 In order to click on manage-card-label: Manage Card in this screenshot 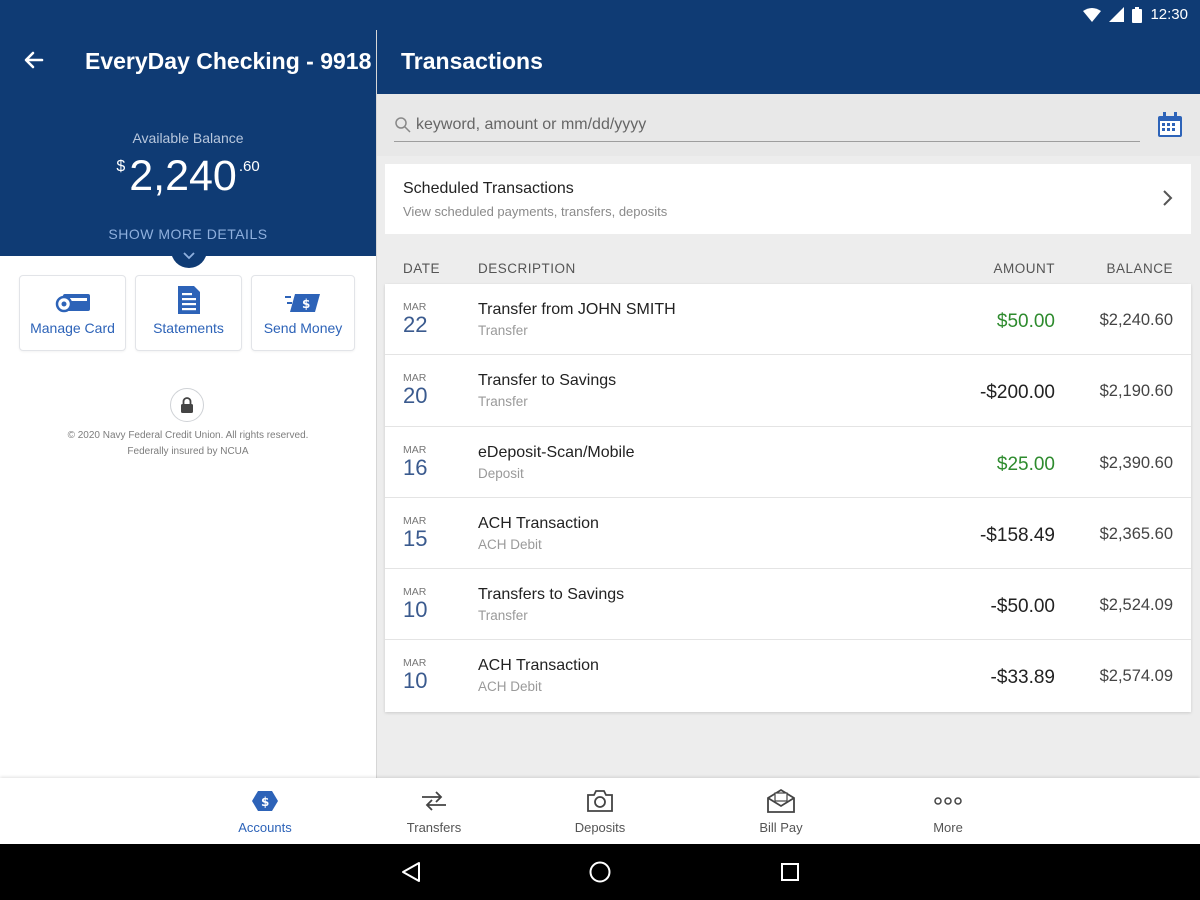, I will do `click(72, 328)`.